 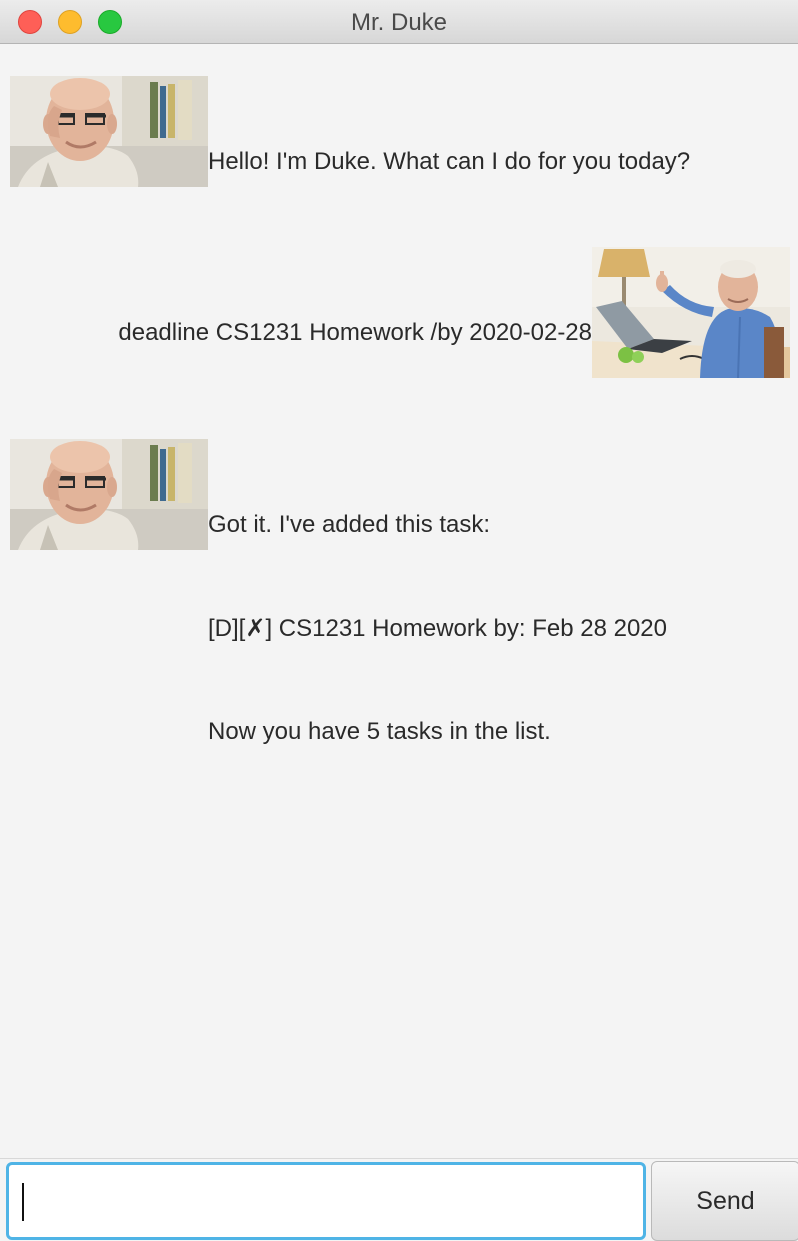 What do you see at coordinates (691, 312) in the screenshot?
I see `user-avatar` at bounding box center [691, 312].